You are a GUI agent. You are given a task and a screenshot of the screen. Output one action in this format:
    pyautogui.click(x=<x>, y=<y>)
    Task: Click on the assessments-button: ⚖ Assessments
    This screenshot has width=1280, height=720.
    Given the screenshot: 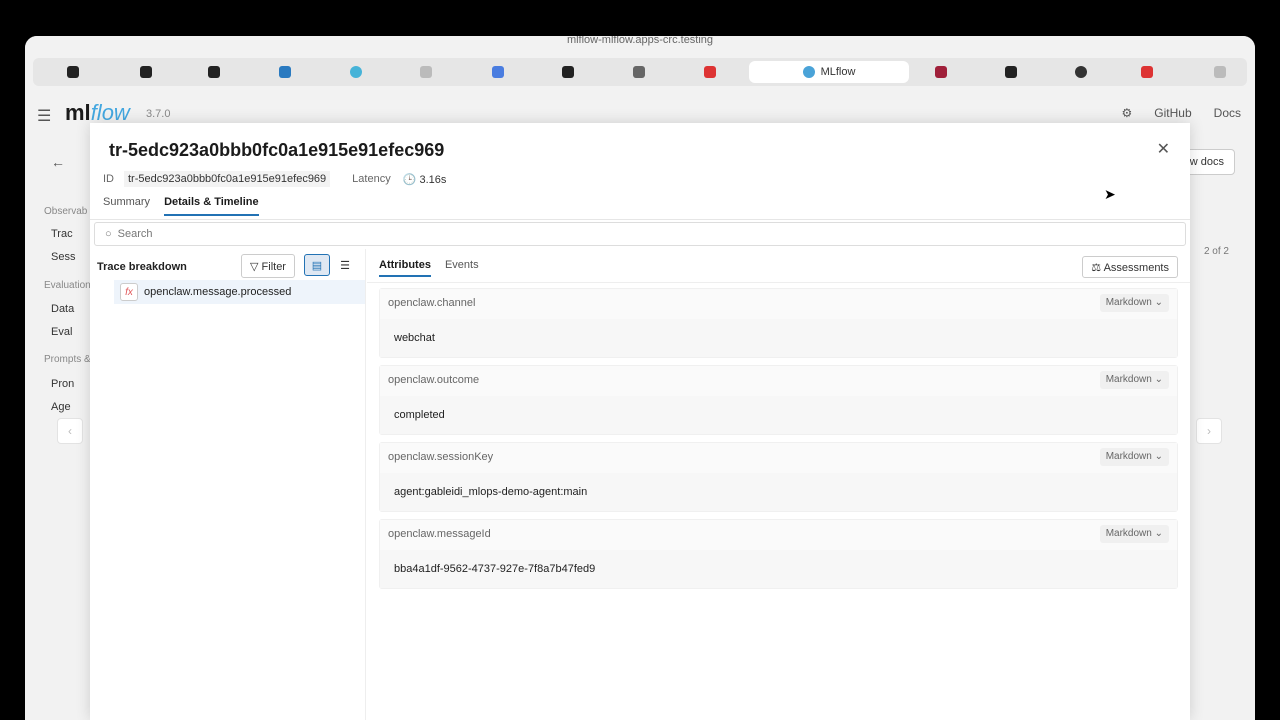 What is the action you would take?
    pyautogui.click(x=1130, y=267)
    